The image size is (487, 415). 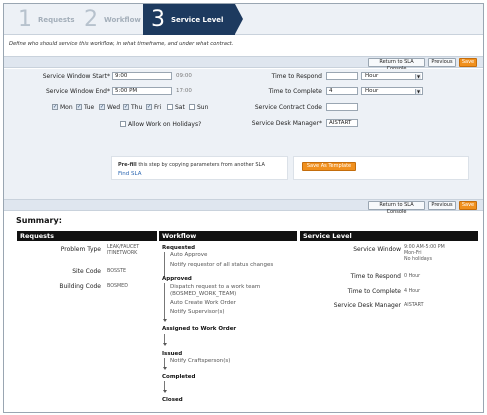 I want to click on time-to-complete-unit-select: Hour ▼, so click(x=392, y=91).